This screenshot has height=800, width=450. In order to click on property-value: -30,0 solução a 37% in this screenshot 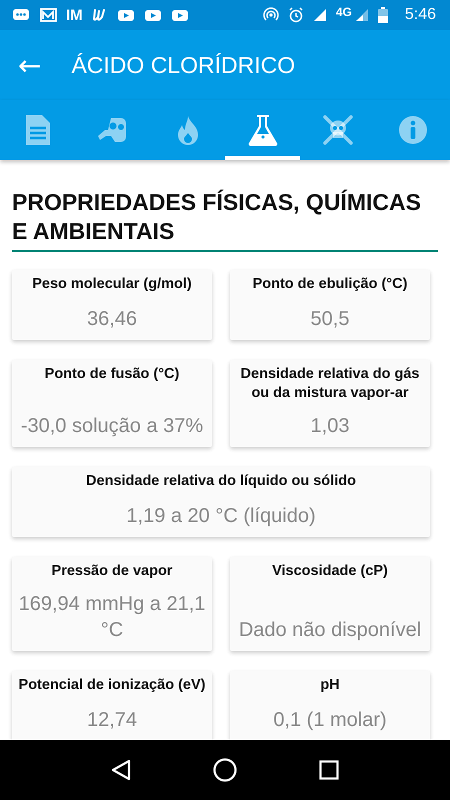, I will do `click(112, 426)`.